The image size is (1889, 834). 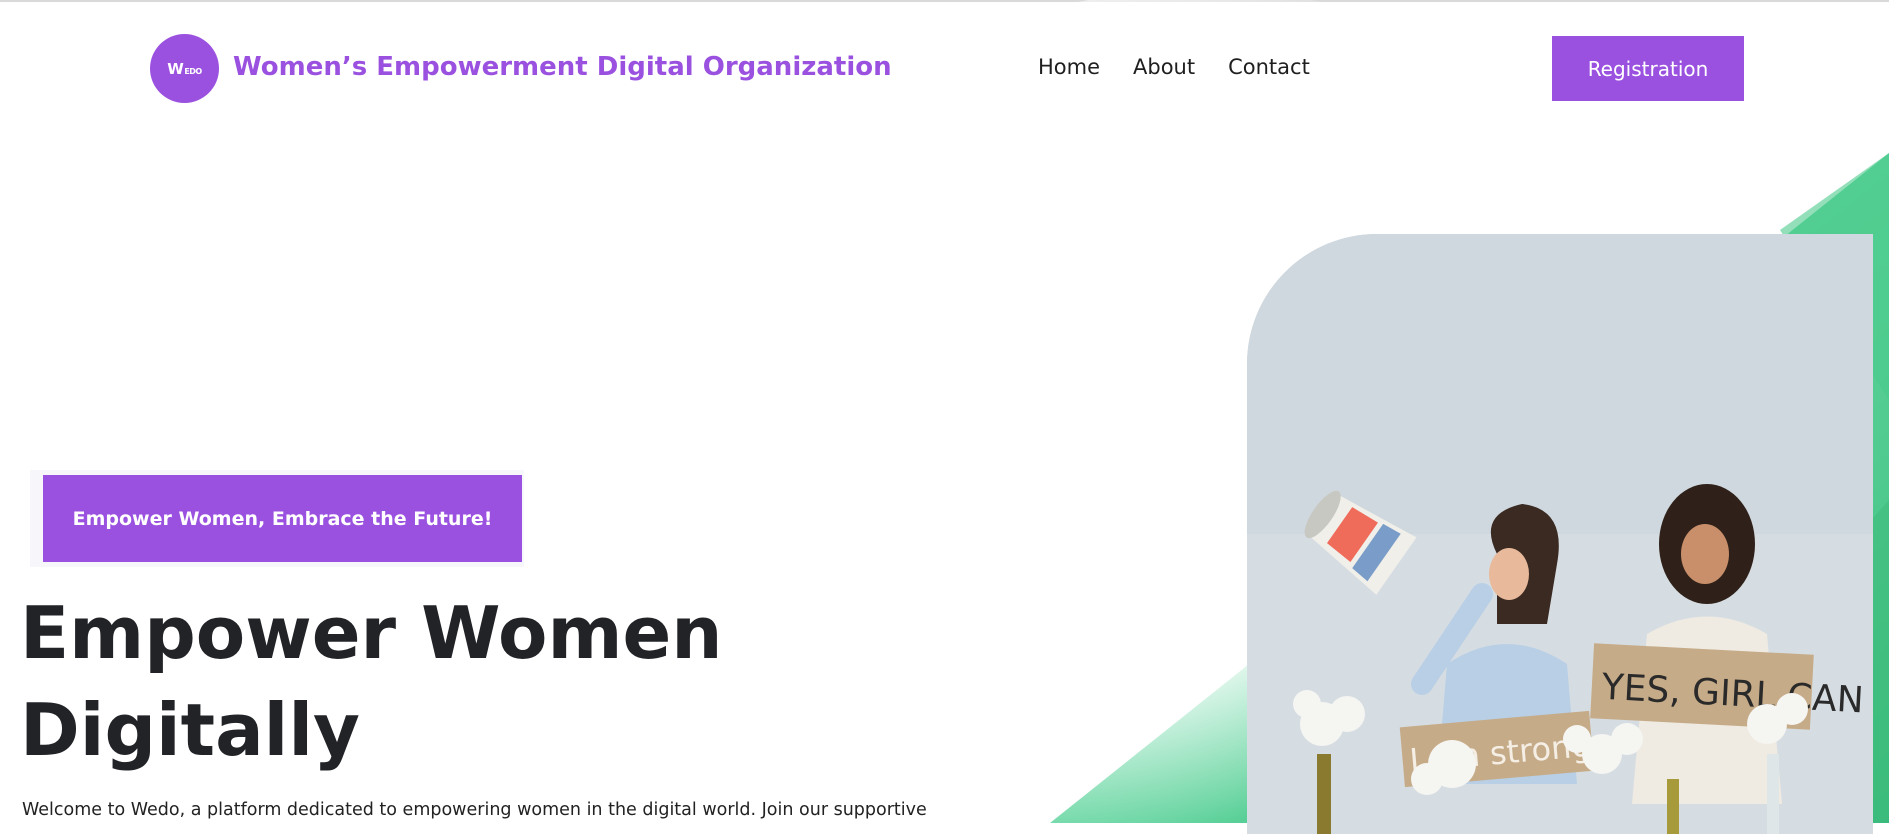 What do you see at coordinates (1648, 68) in the screenshot?
I see `registration-button: Registration` at bounding box center [1648, 68].